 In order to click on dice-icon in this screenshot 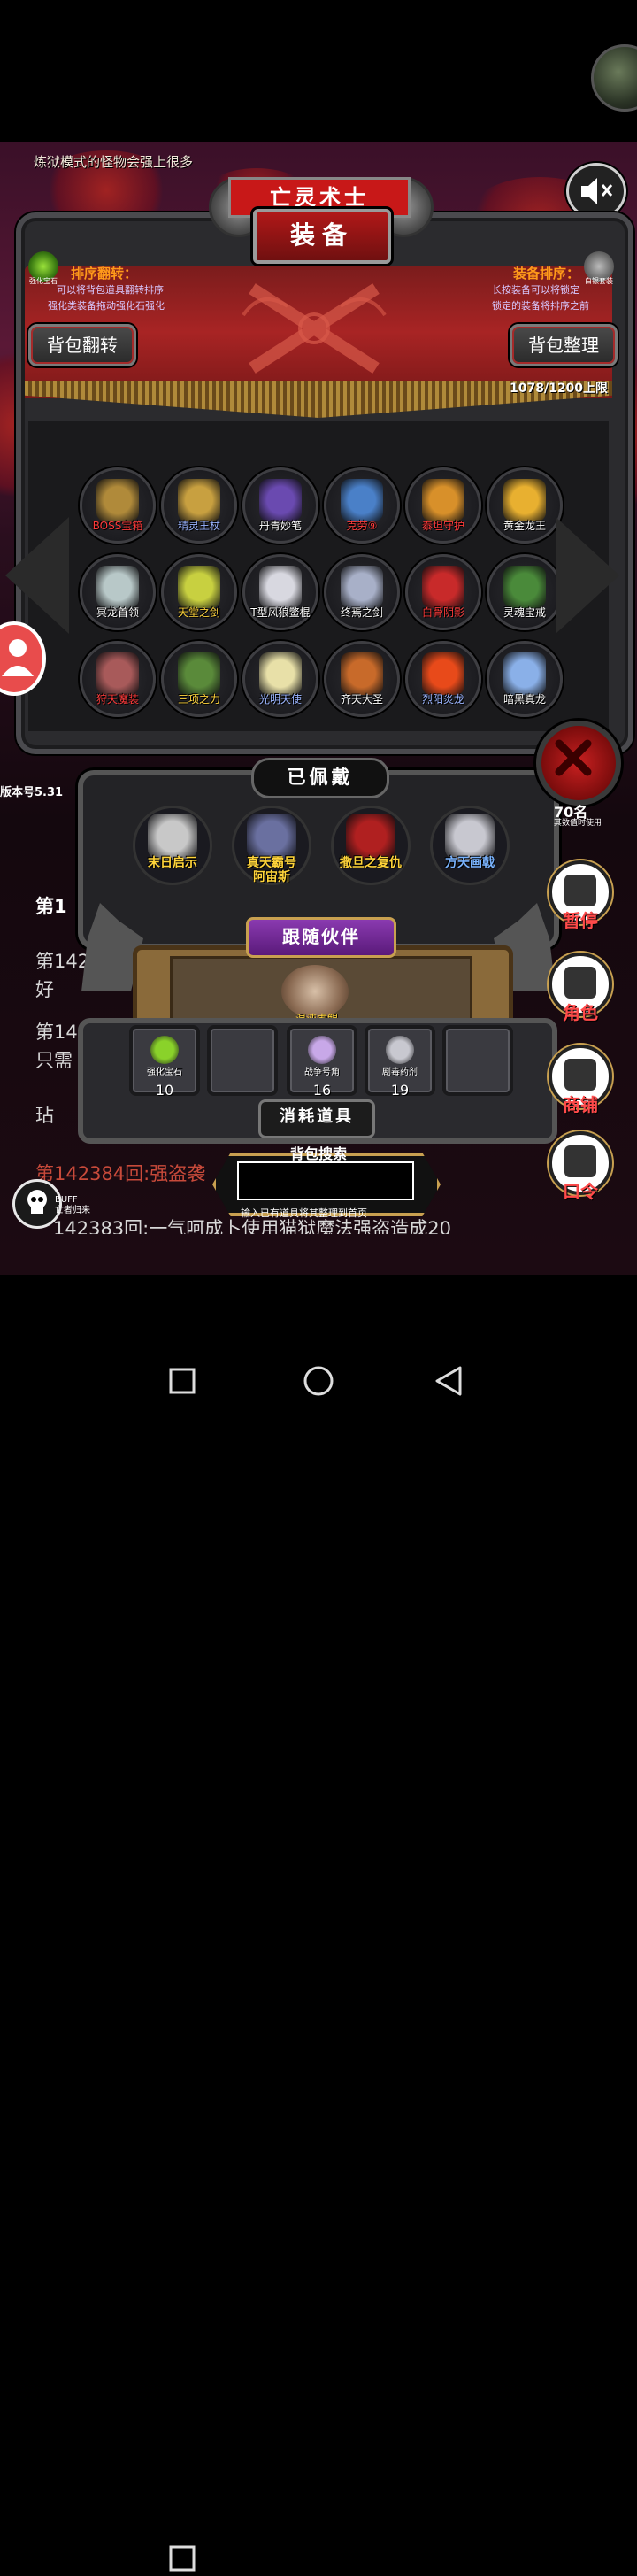, I will do `click(580, 890)`.